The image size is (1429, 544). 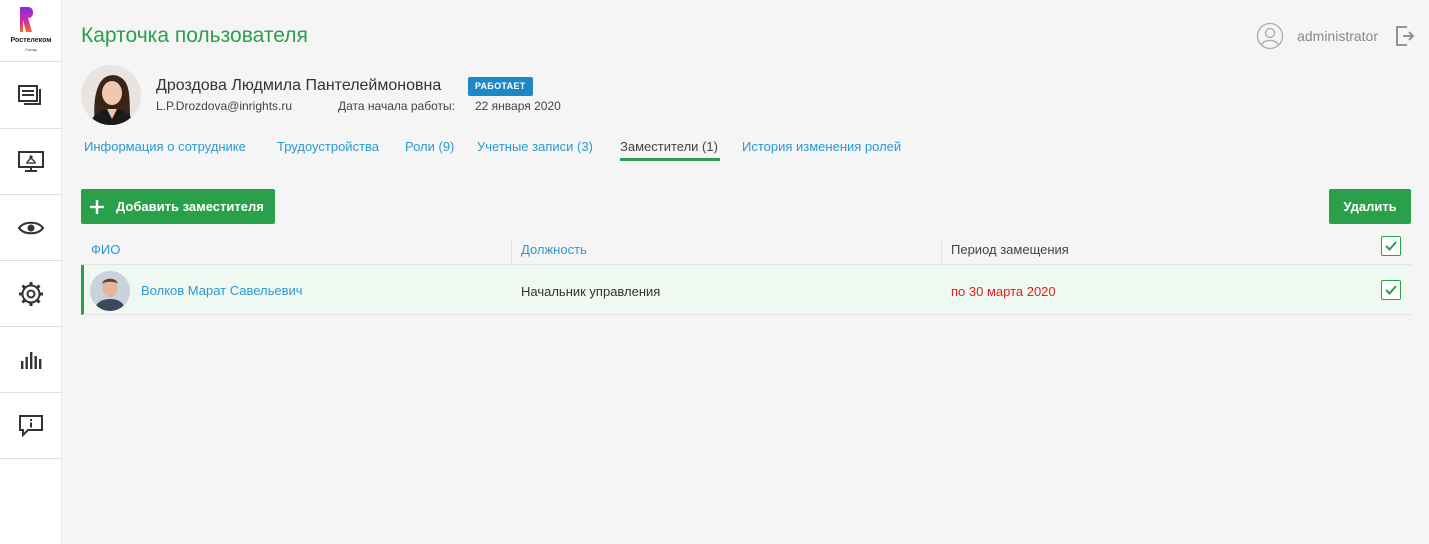 I want to click on select-all-checkbox, so click(x=1391, y=246).